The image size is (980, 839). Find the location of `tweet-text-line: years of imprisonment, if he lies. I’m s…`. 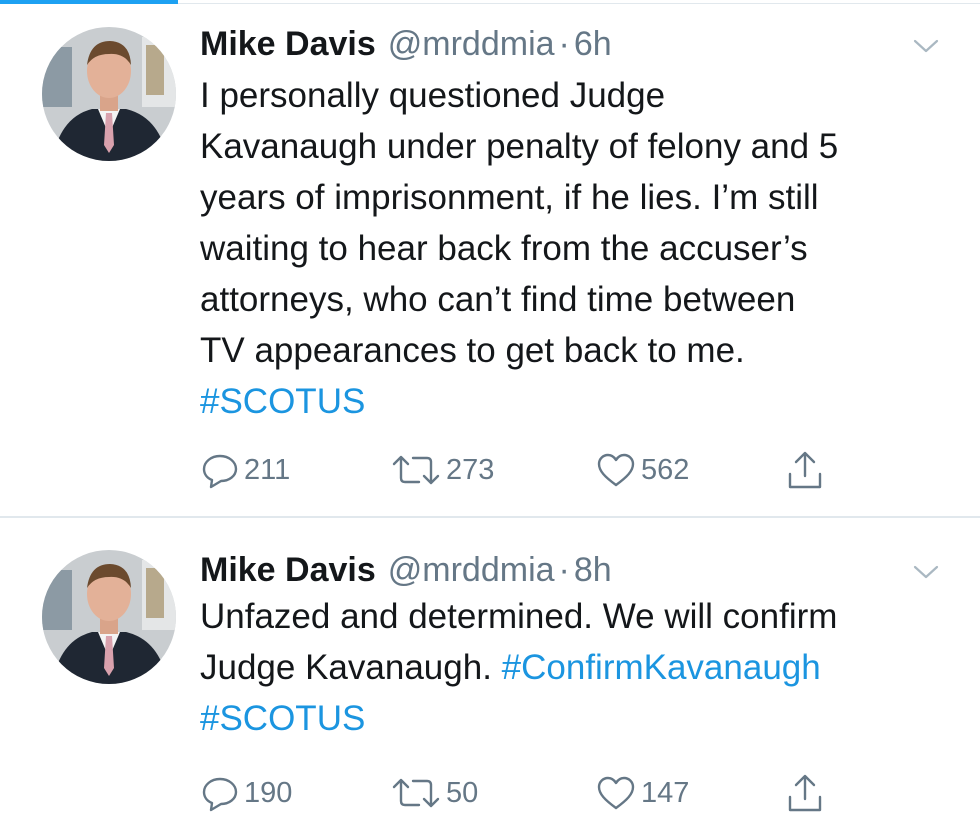

tweet-text-line: years of imprisonment, if he lies. I’m s… is located at coordinates (509, 197).